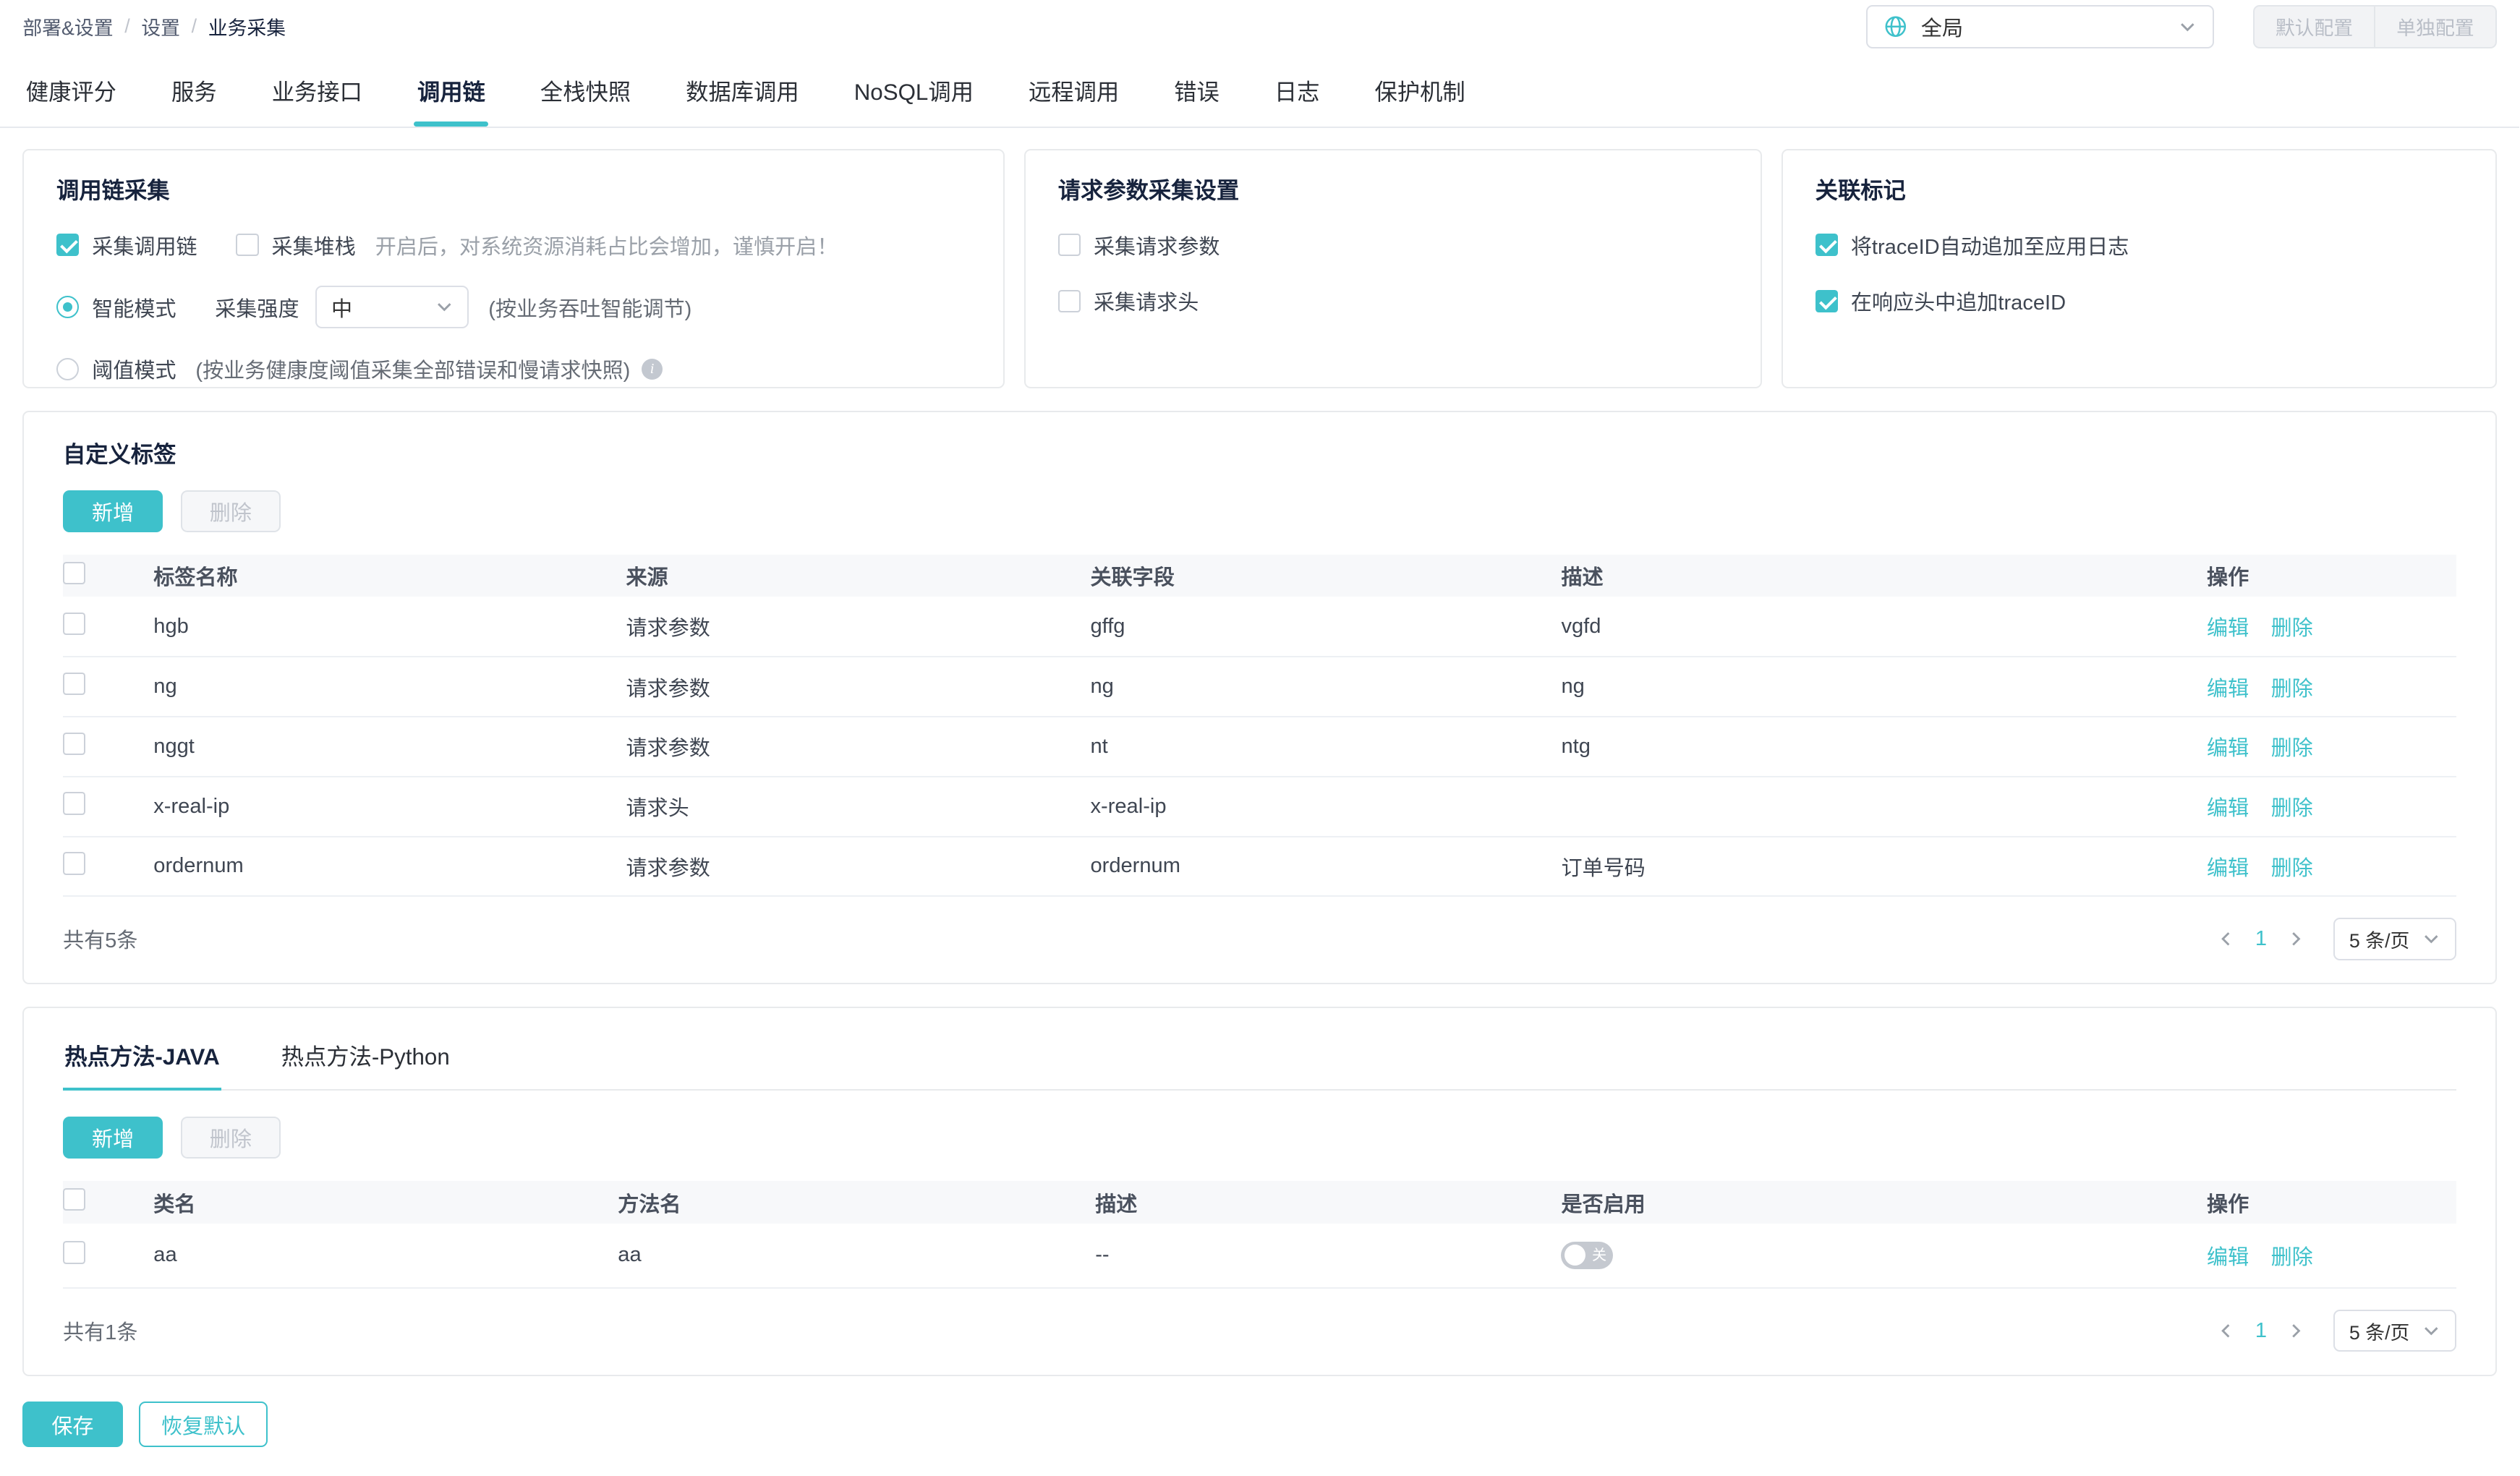  I want to click on add-method-button: 新增, so click(113, 1137).